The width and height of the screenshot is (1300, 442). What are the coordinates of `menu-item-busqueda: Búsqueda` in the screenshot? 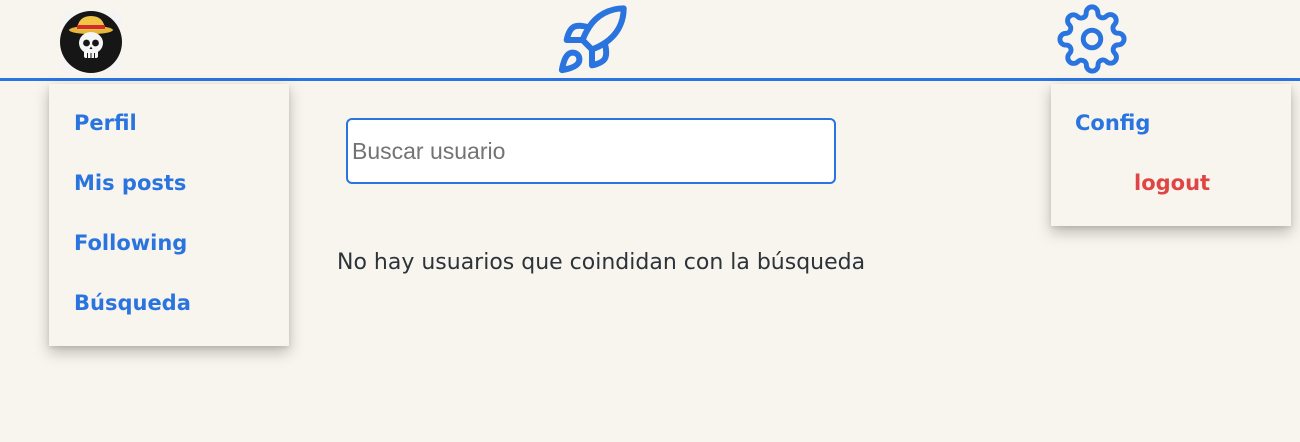 It's located at (132, 303).